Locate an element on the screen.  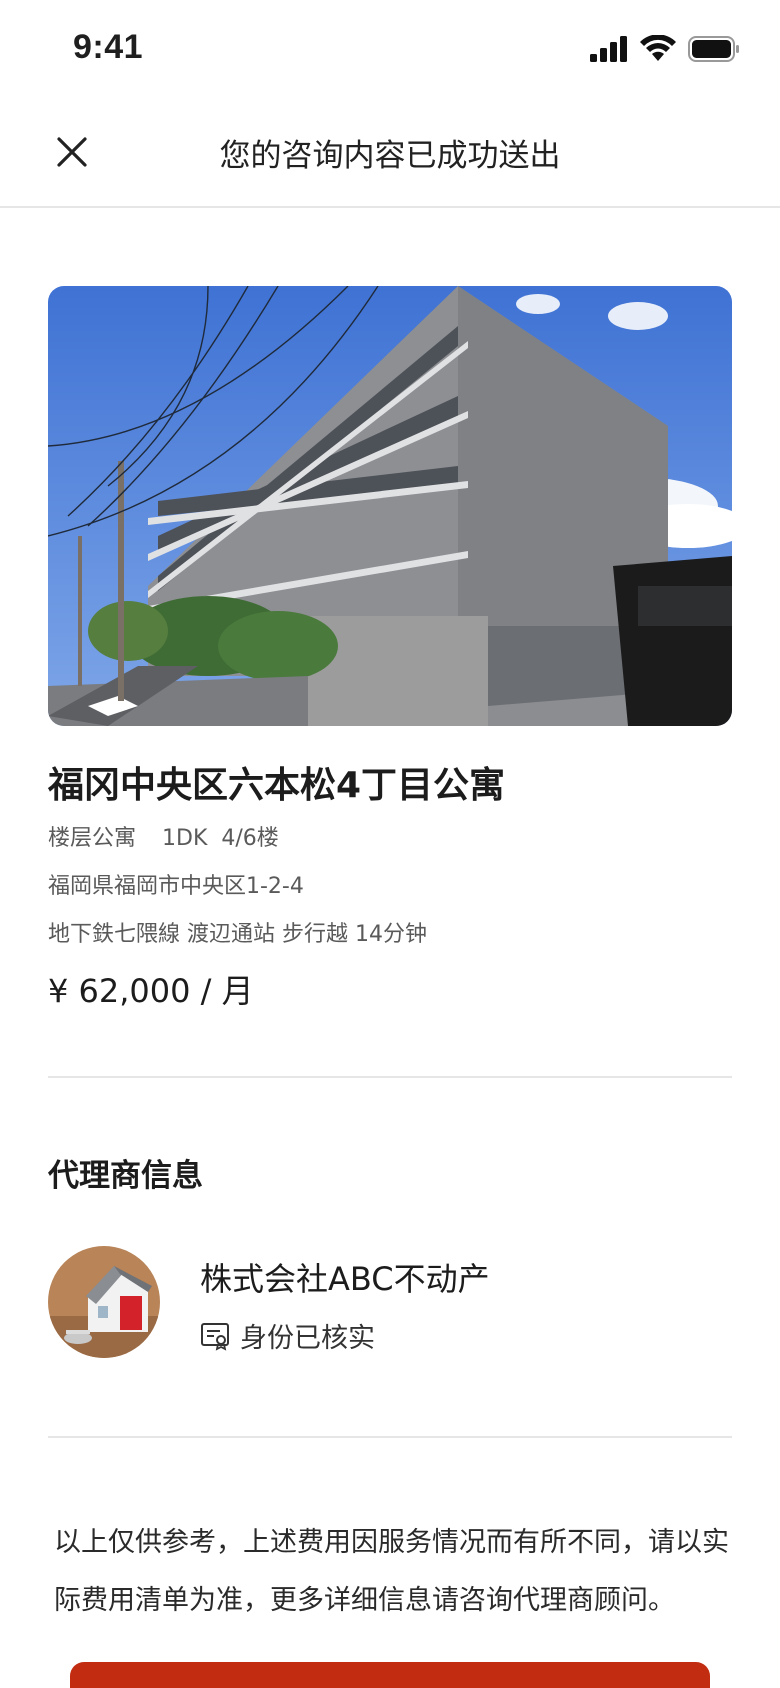
property-layout-floor: 1DK 4/6楼 is located at coordinates (220, 836).